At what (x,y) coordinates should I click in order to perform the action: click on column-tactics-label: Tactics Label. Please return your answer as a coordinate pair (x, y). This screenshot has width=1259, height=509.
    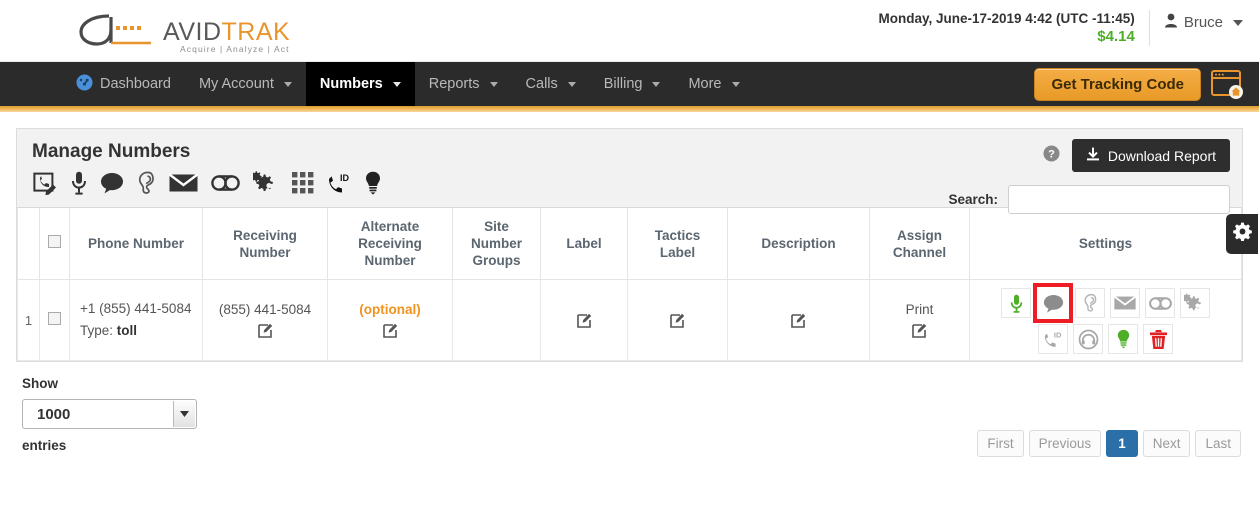
    Looking at the image, I should click on (677, 243).